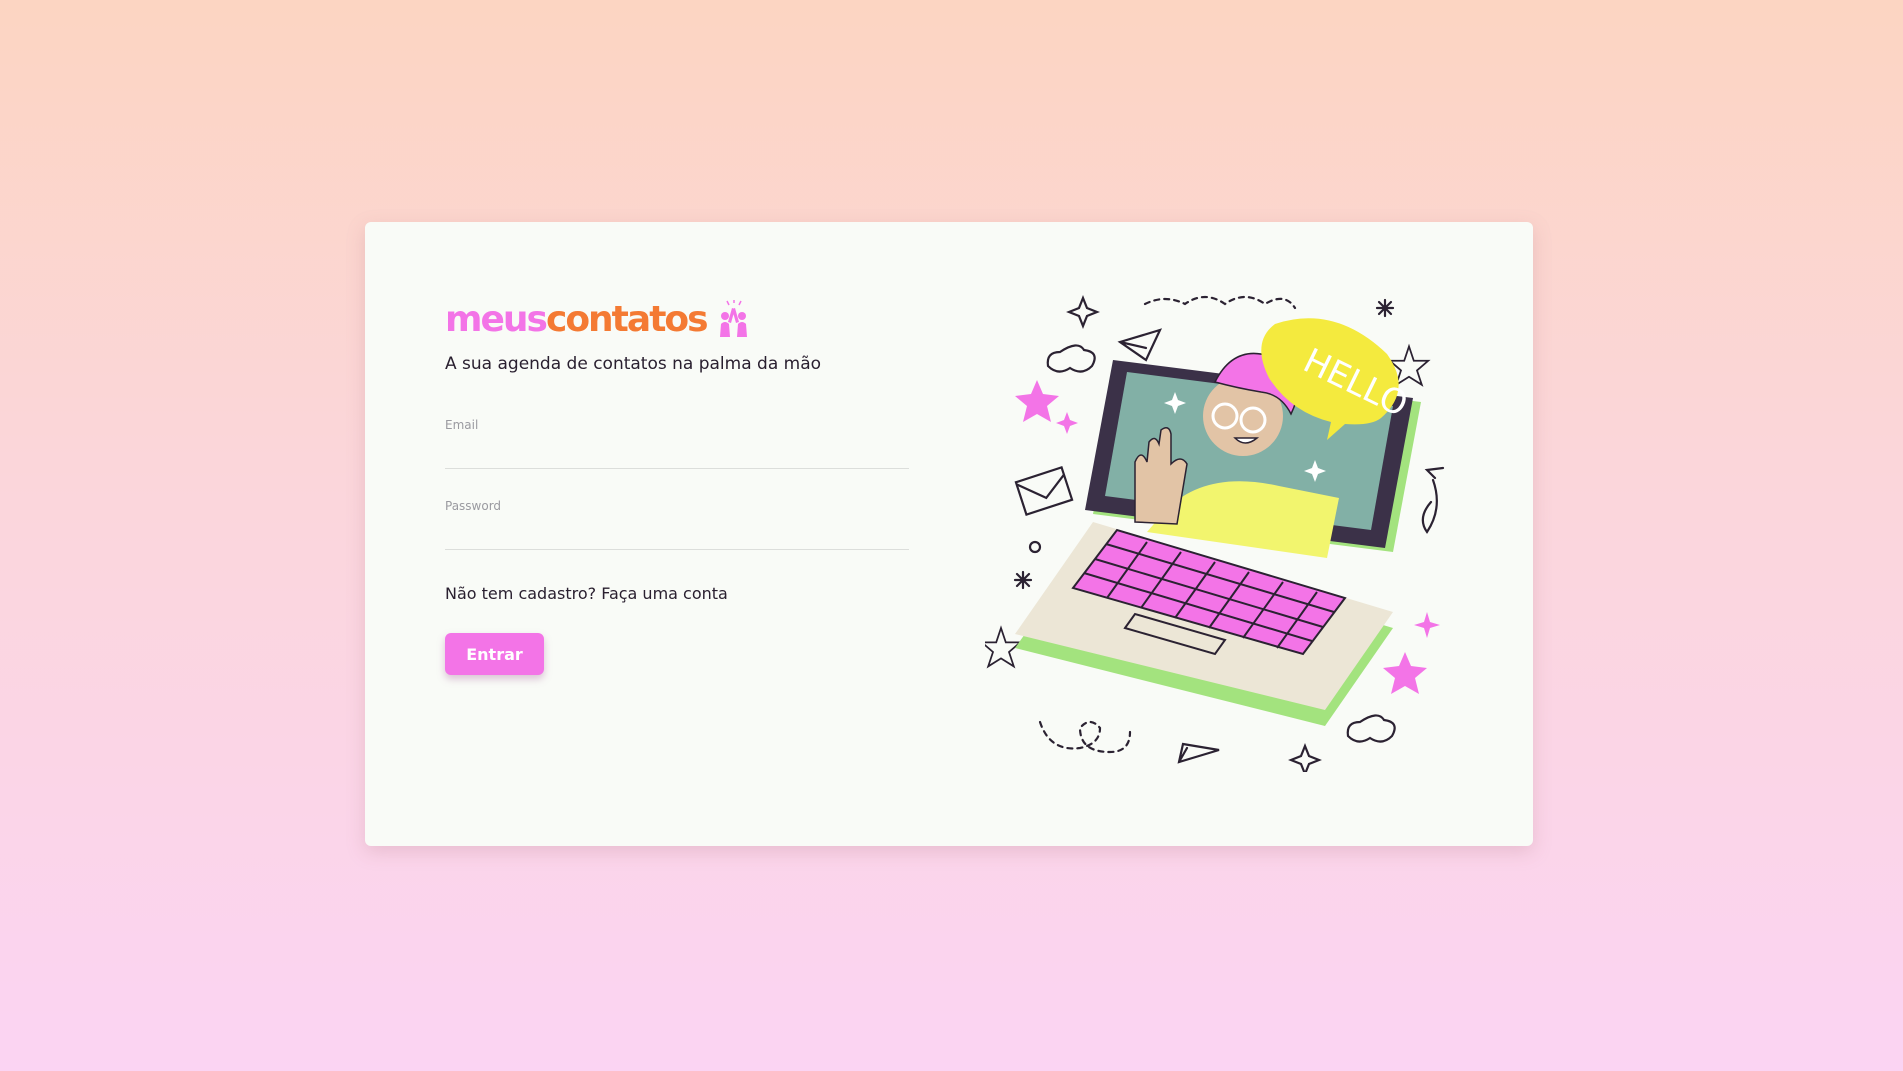  I want to click on brand-name-part1: meus, so click(496, 319).